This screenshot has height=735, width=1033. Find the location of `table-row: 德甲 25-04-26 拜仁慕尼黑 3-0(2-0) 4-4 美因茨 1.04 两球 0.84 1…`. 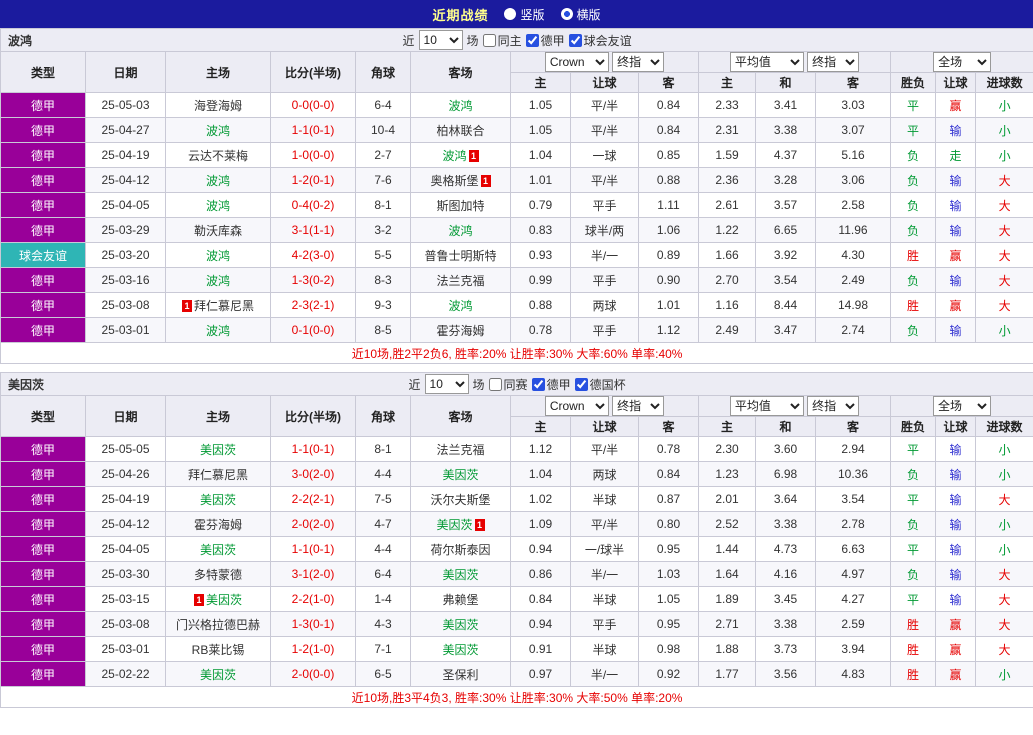

table-row: 德甲 25-04-26 拜仁慕尼黑 3-0(2-0) 4-4 美因茨 1.04 两球 0.84 1… is located at coordinates (516, 474).